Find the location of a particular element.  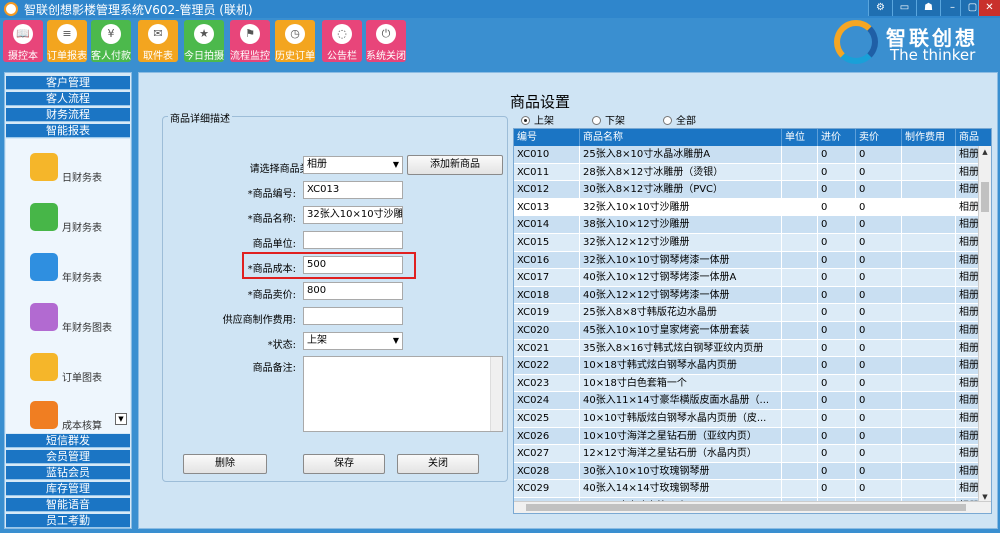

table-row: XC018 40张入12×12寸钢琴烤漆一体册 0 0 相册 is located at coordinates (747, 295).